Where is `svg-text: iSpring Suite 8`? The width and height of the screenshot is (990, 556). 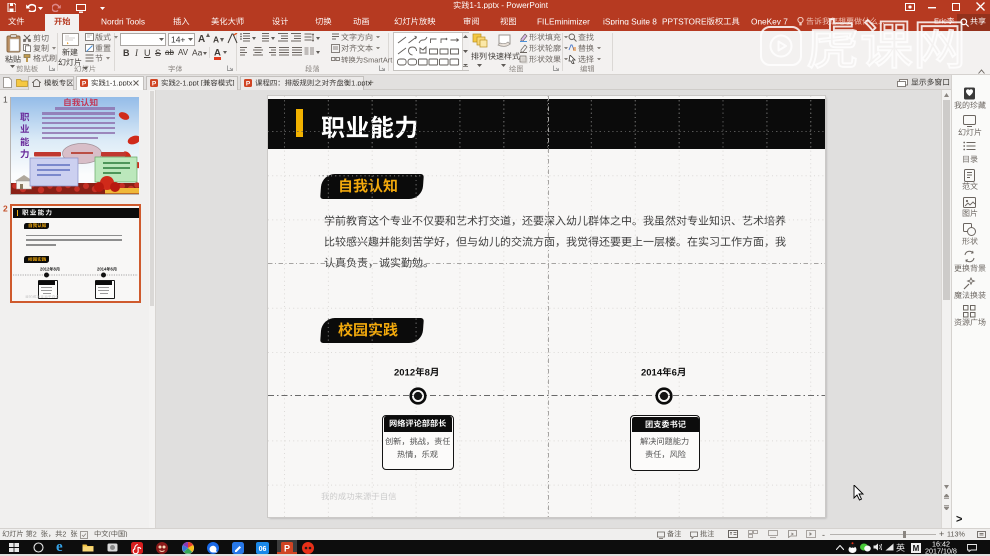
svg-text: iSpring Suite 8 is located at coordinates (630, 21).